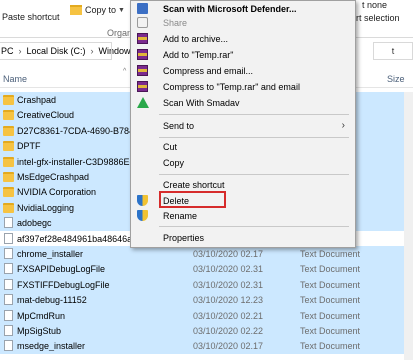  I want to click on menu-item-rename: Rename, so click(243, 216).